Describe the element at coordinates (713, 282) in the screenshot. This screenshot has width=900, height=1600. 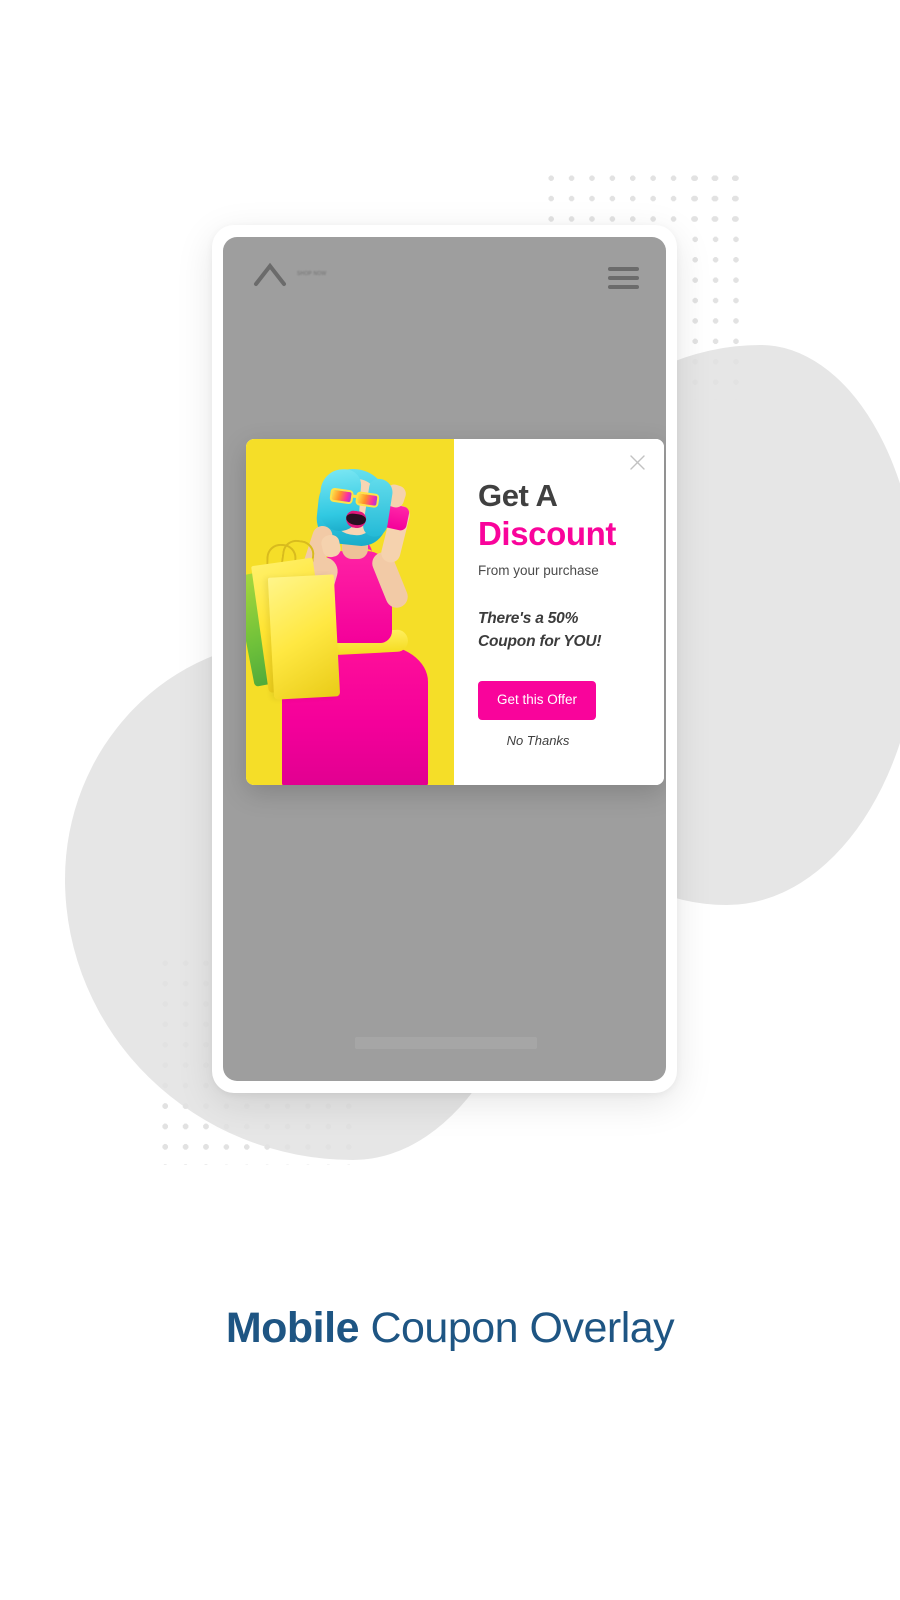
I see `dot-grid-top-right-column` at that location.